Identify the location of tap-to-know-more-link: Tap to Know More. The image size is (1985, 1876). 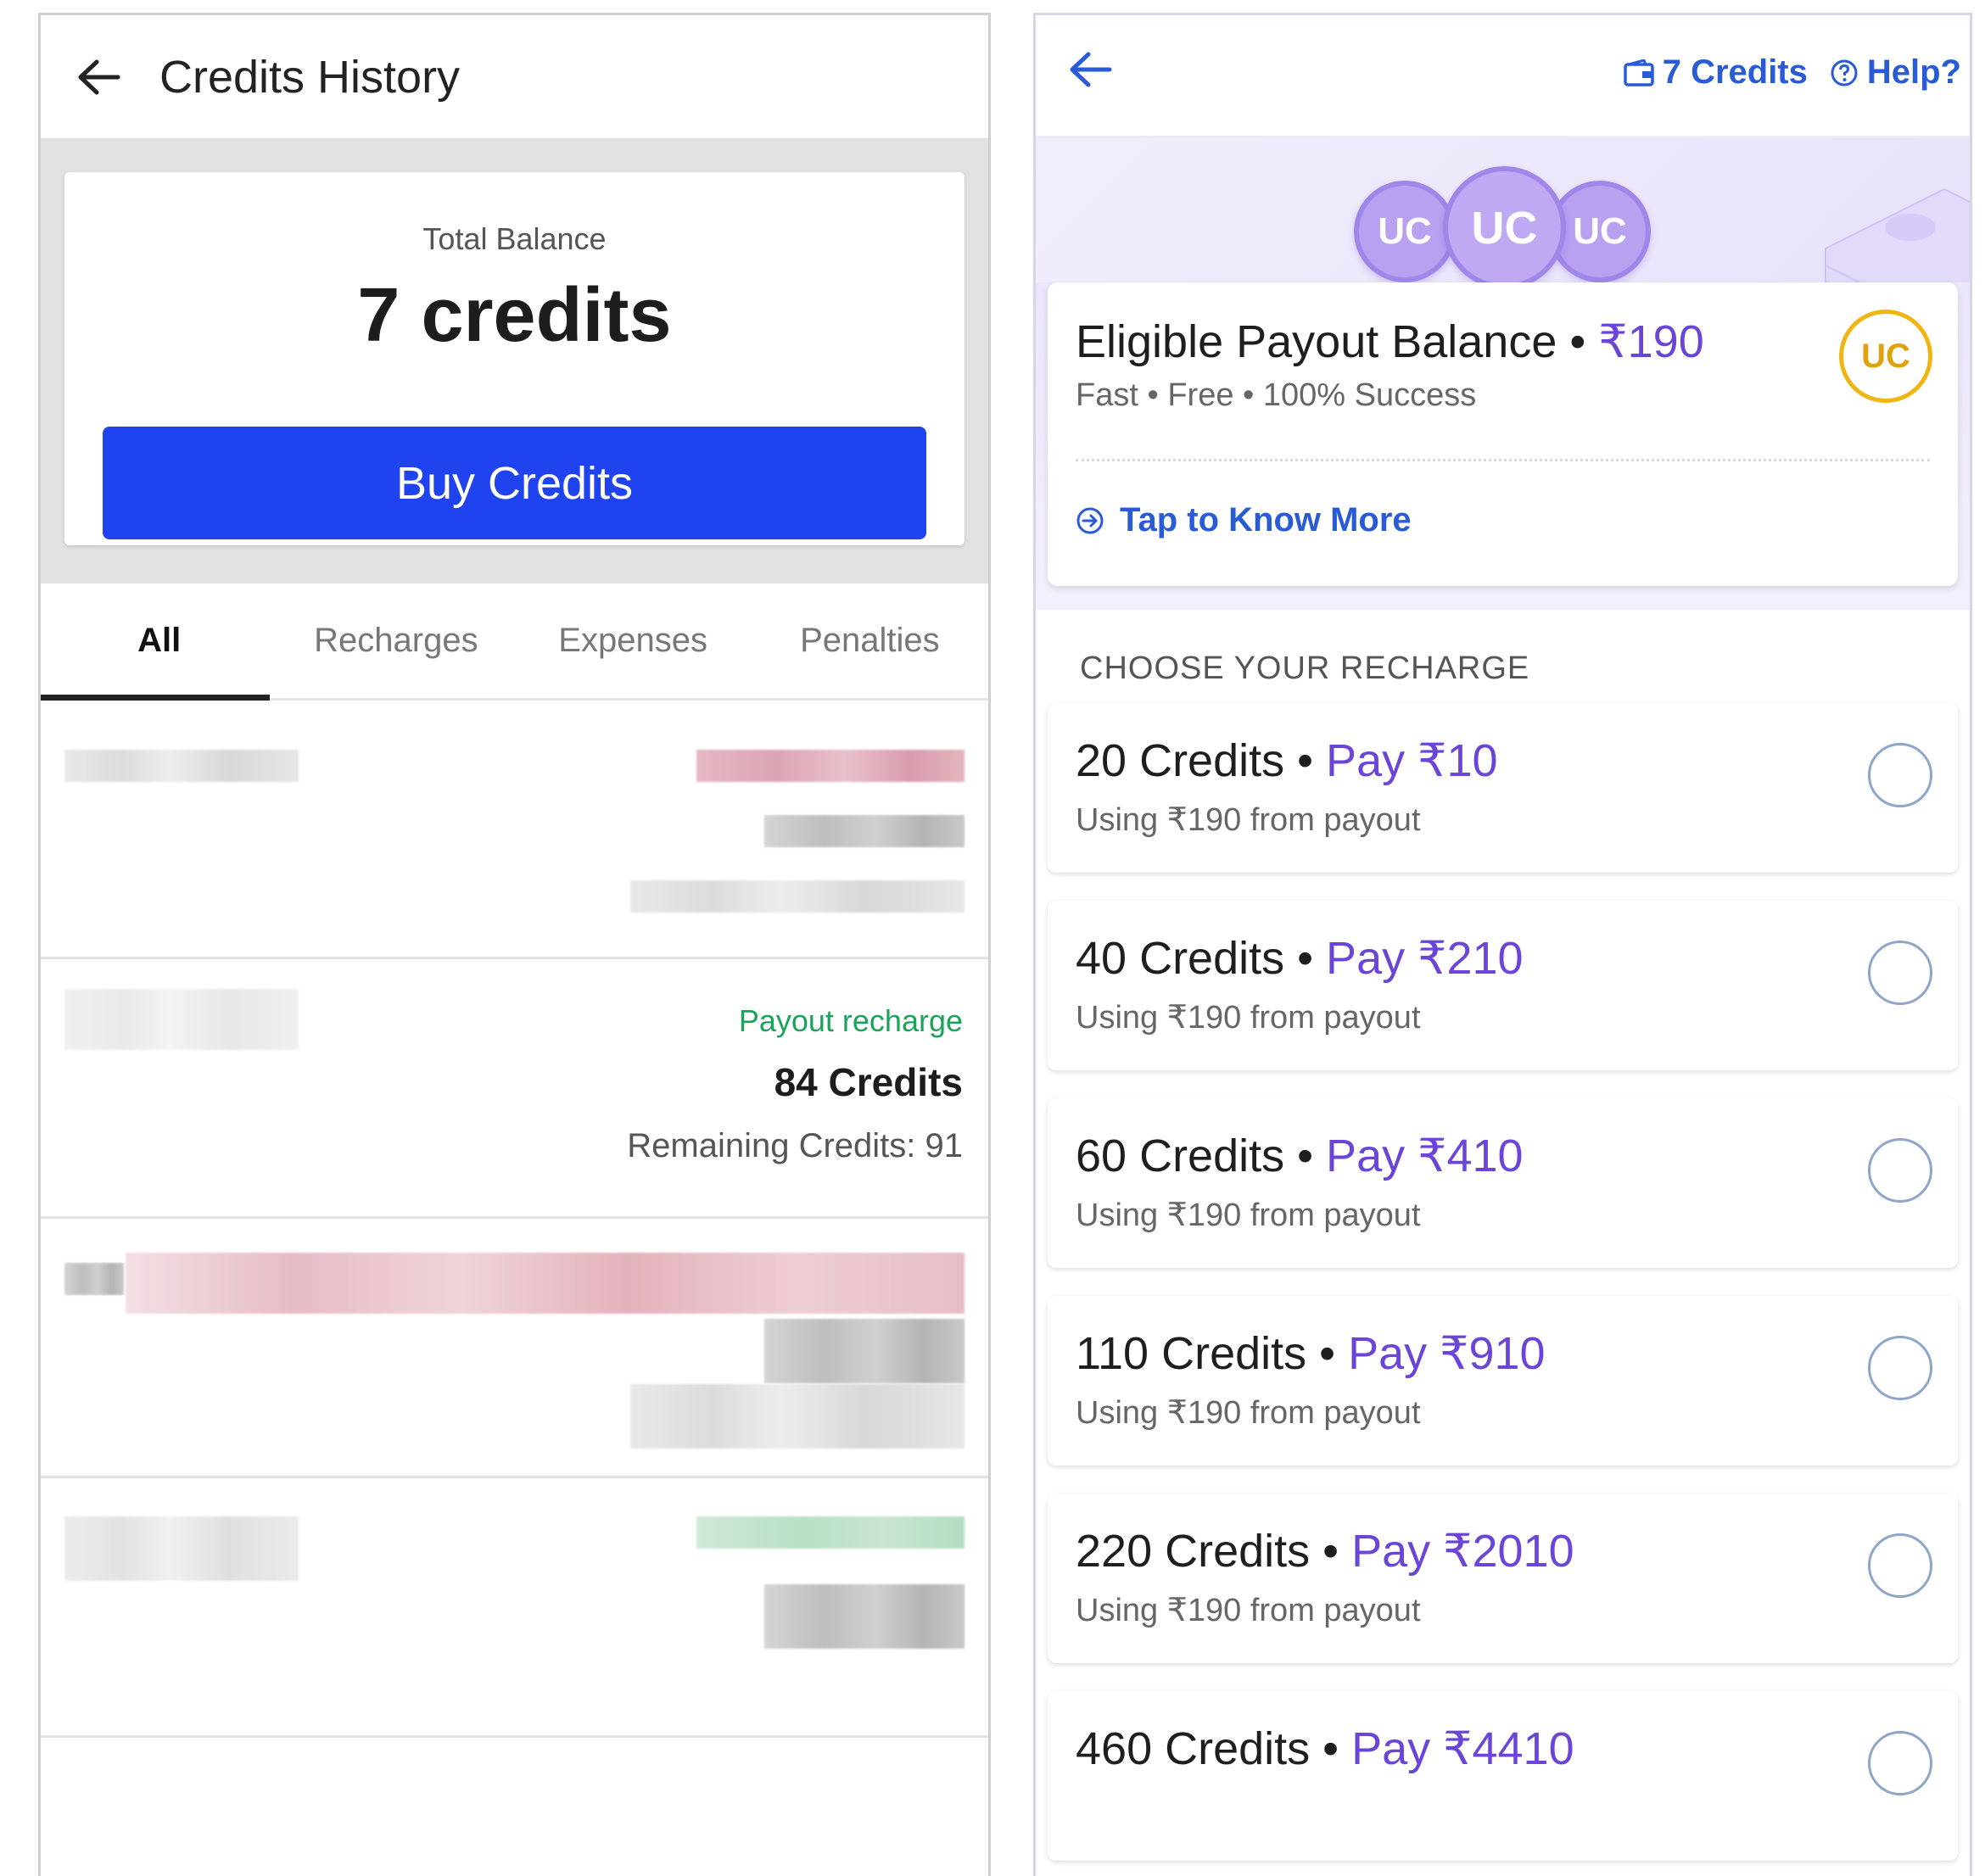
(1244, 520).